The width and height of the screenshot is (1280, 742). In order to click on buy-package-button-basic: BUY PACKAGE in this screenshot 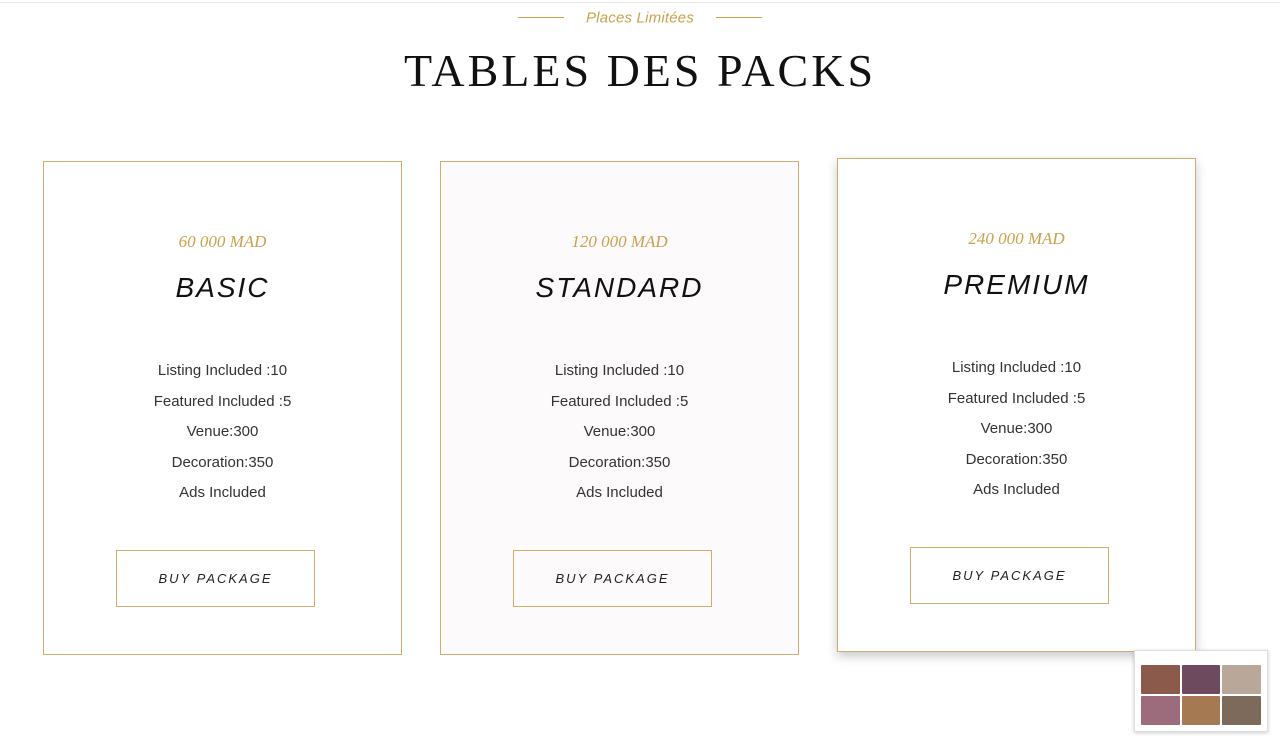, I will do `click(215, 578)`.